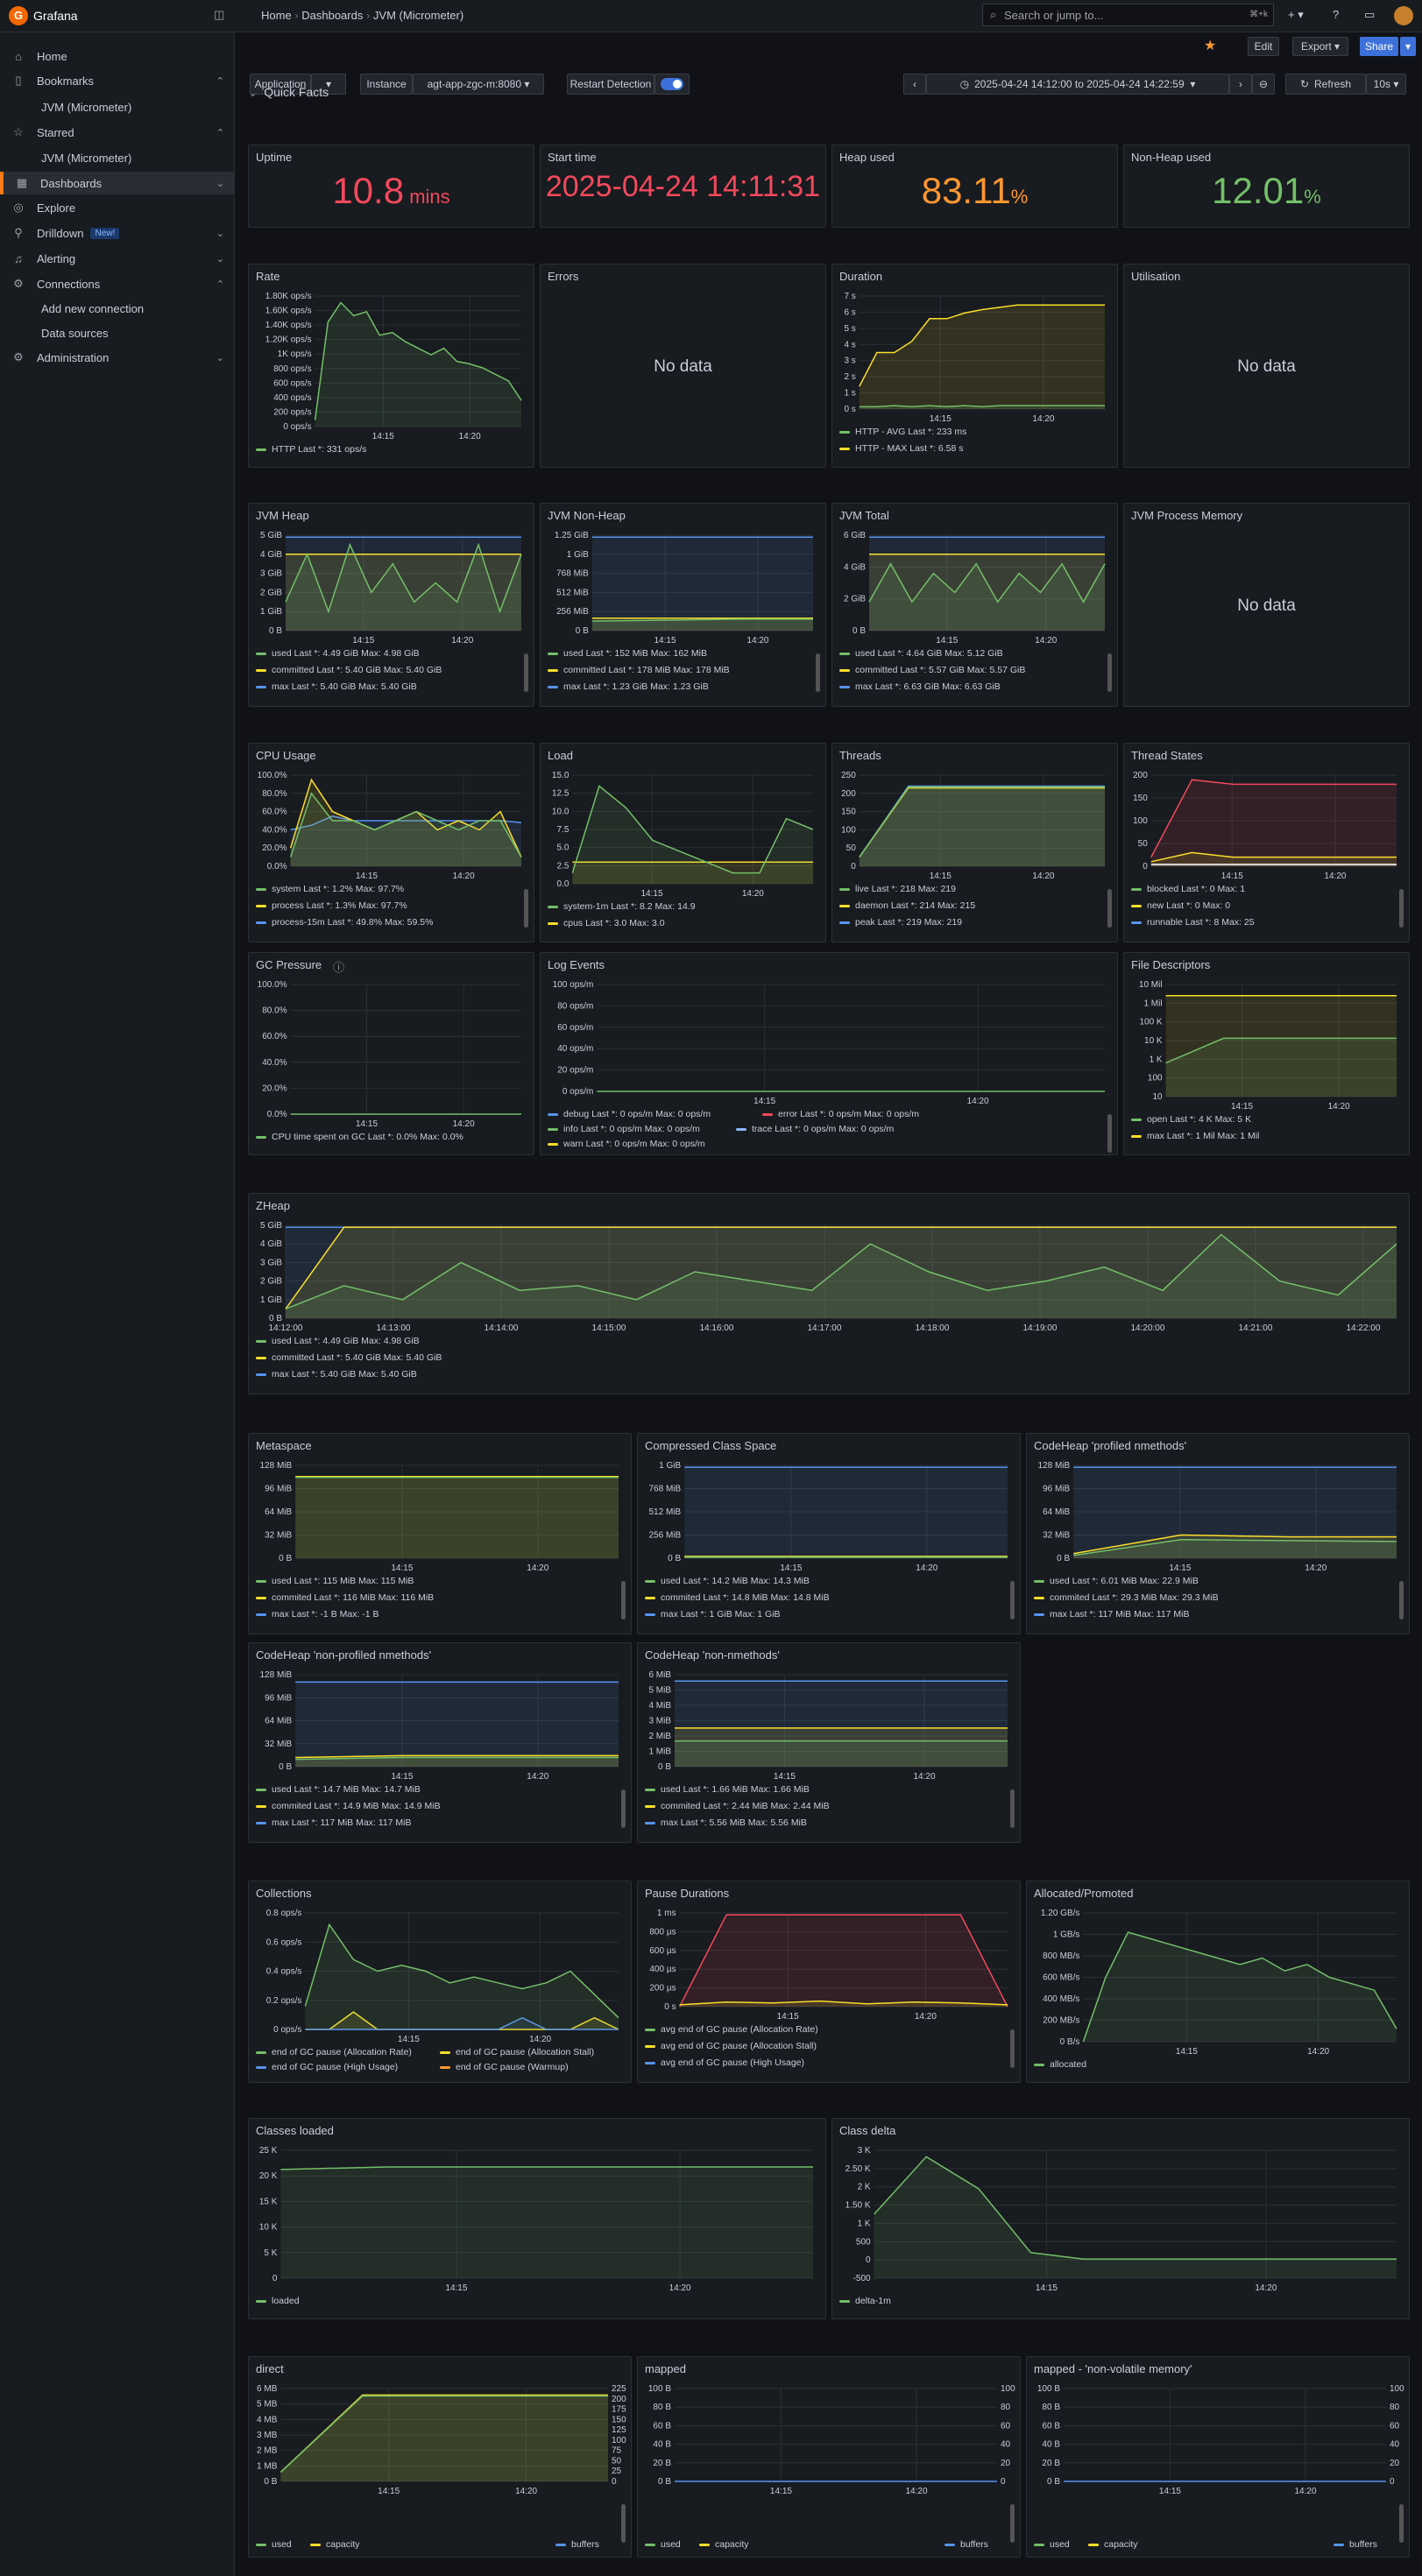 The image size is (1422, 2576). I want to click on legend-item: max Last *: 1.23 GiB Max: 1.23 GiB, so click(628, 686).